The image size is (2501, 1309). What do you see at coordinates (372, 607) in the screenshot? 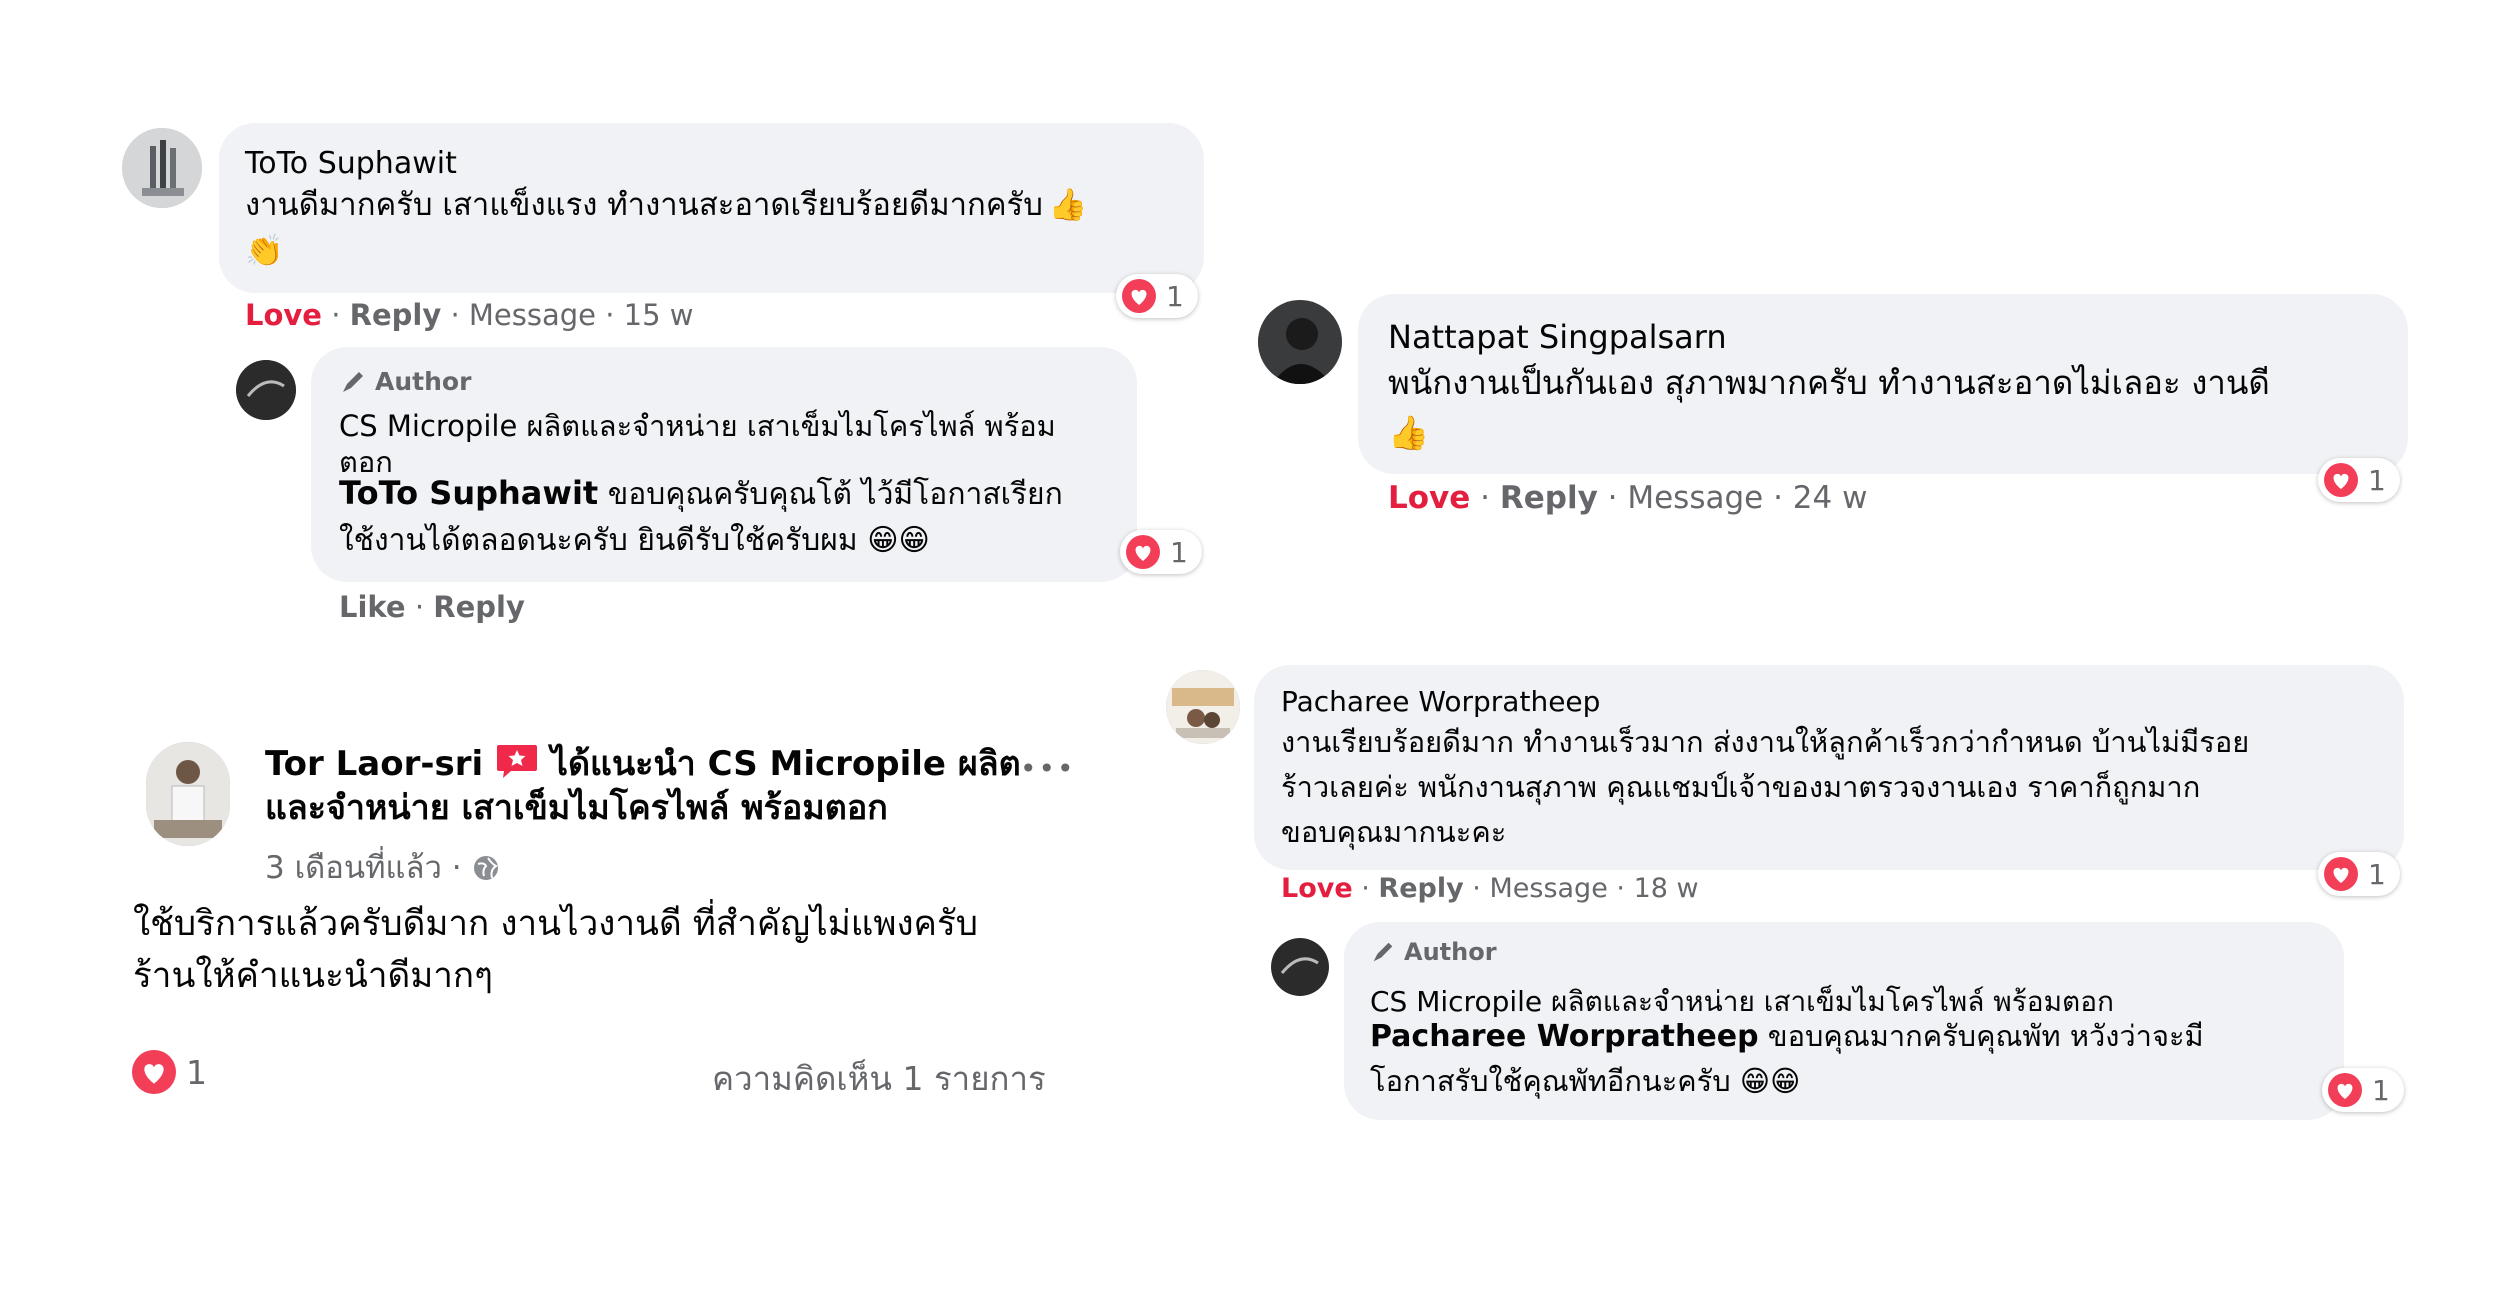
I see `like-action: Like` at bounding box center [372, 607].